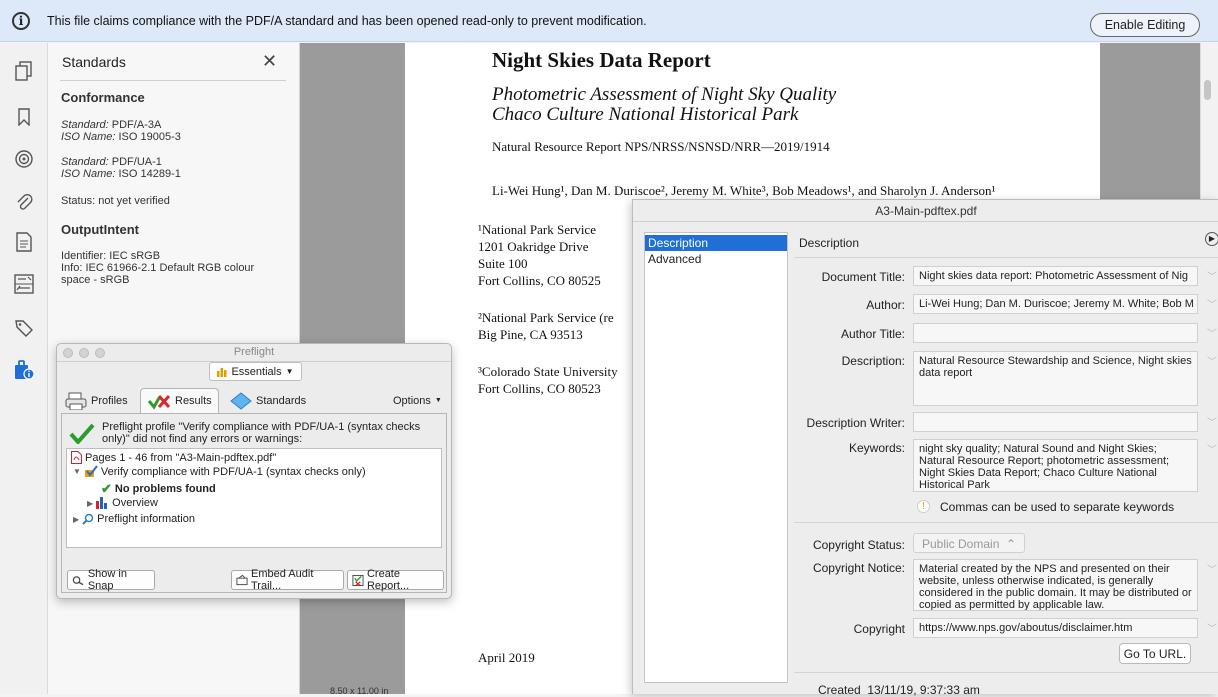  Describe the element at coordinates (100, 229) in the screenshot. I see `outputintent-heading: OutputIntent` at that location.